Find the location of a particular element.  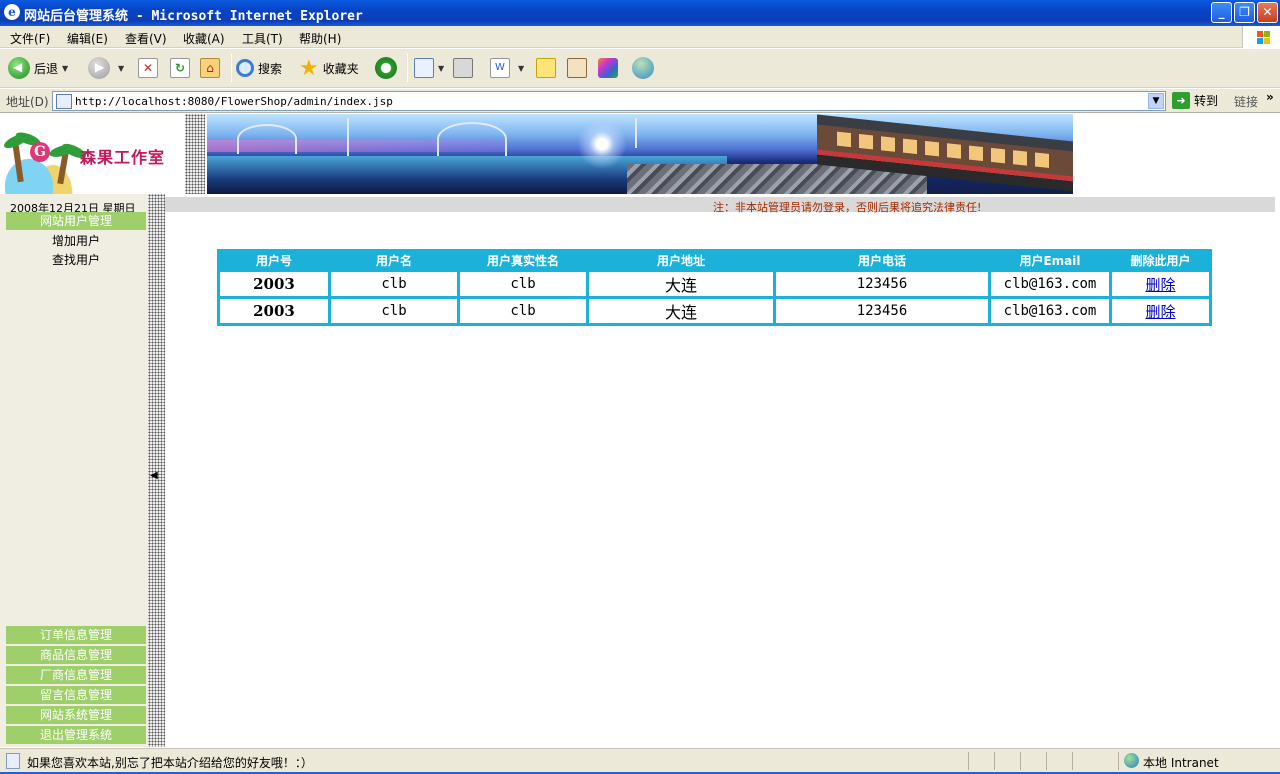

menu-file: 文件(F) is located at coordinates (30, 38).